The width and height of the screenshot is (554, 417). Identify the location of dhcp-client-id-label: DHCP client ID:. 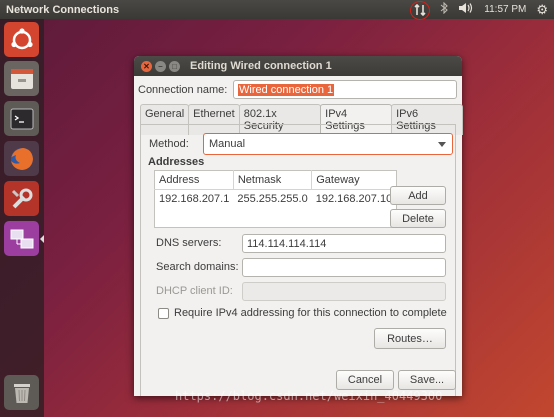
(194, 291).